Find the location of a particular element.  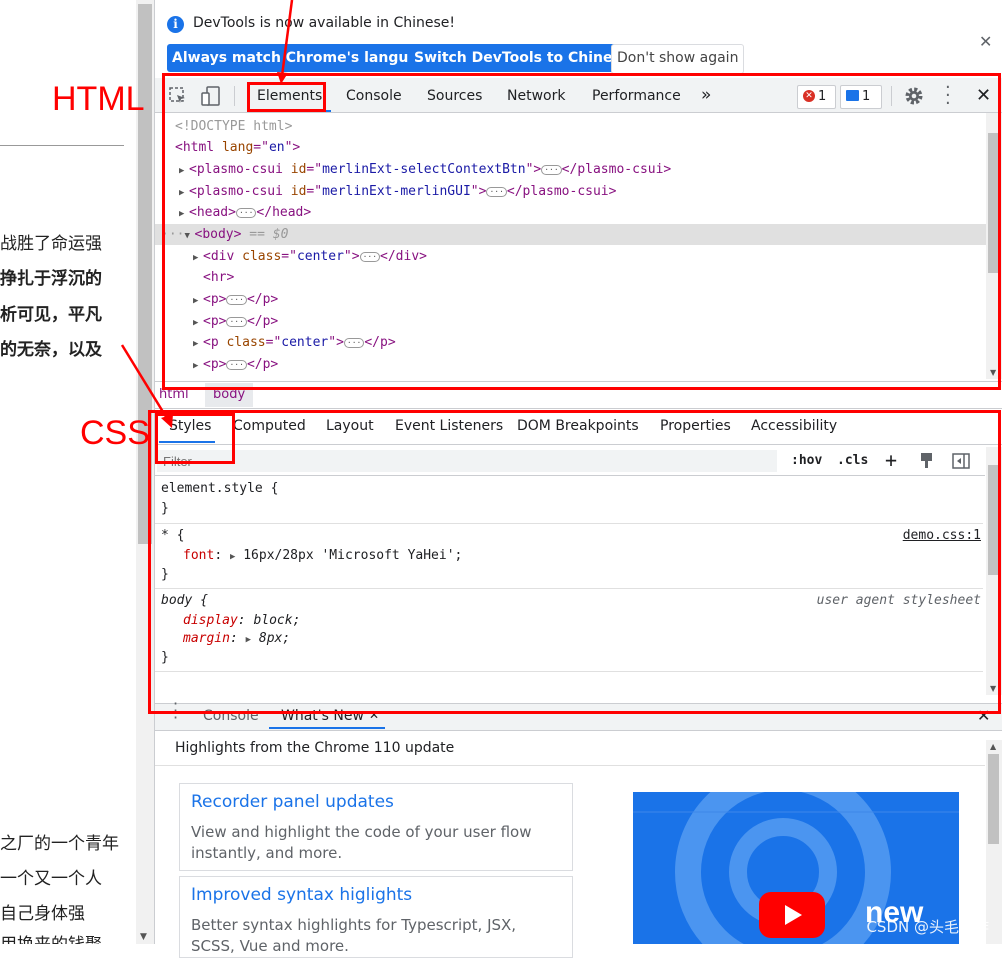

styles-tab-annotation-box is located at coordinates (195, 438).